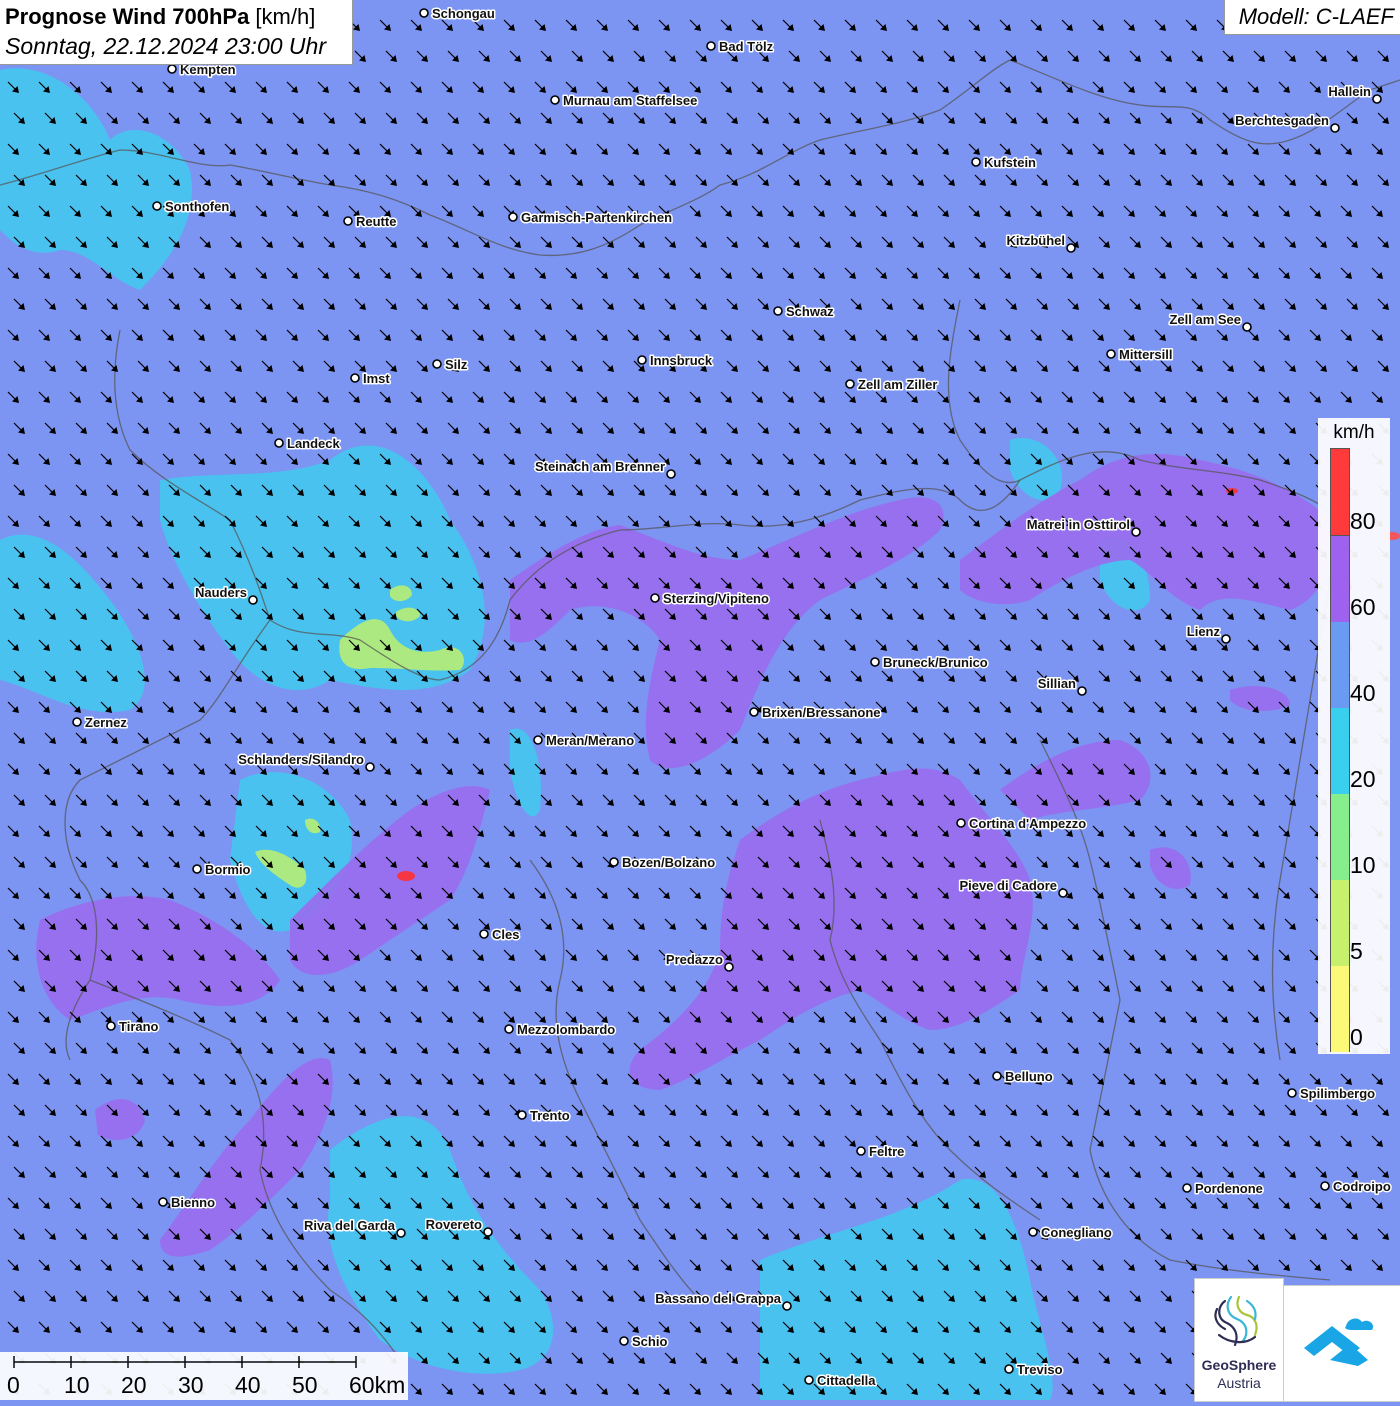  What do you see at coordinates (1316, 16) in the screenshot?
I see `model-label: Modell: C-LAEF` at bounding box center [1316, 16].